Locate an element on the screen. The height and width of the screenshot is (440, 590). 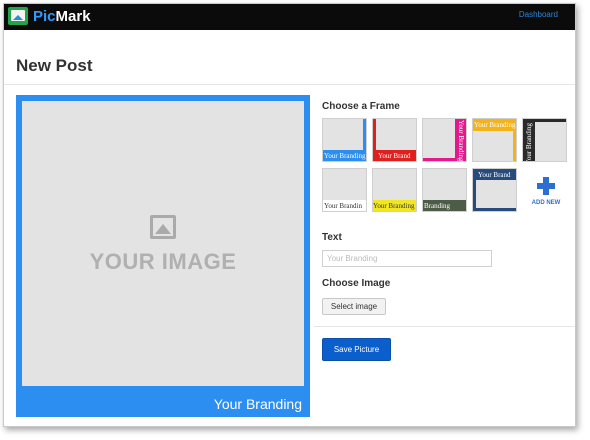
frame-option-red: Your Brand is located at coordinates (394, 140).